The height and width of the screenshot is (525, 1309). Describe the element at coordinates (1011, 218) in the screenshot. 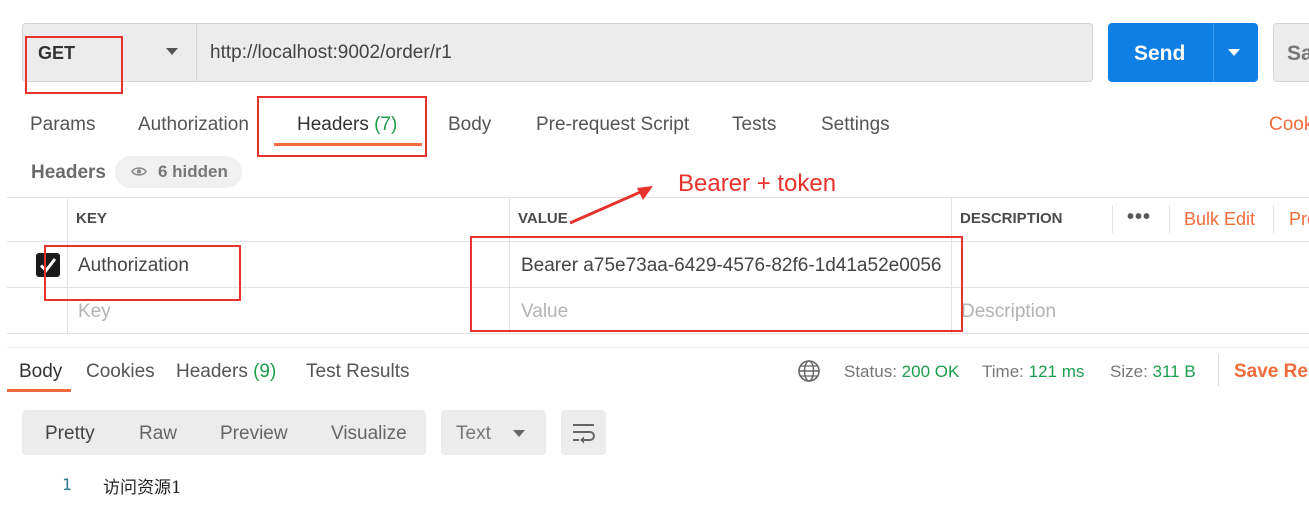

I see `column-header-description: DESCRIPTION` at that location.